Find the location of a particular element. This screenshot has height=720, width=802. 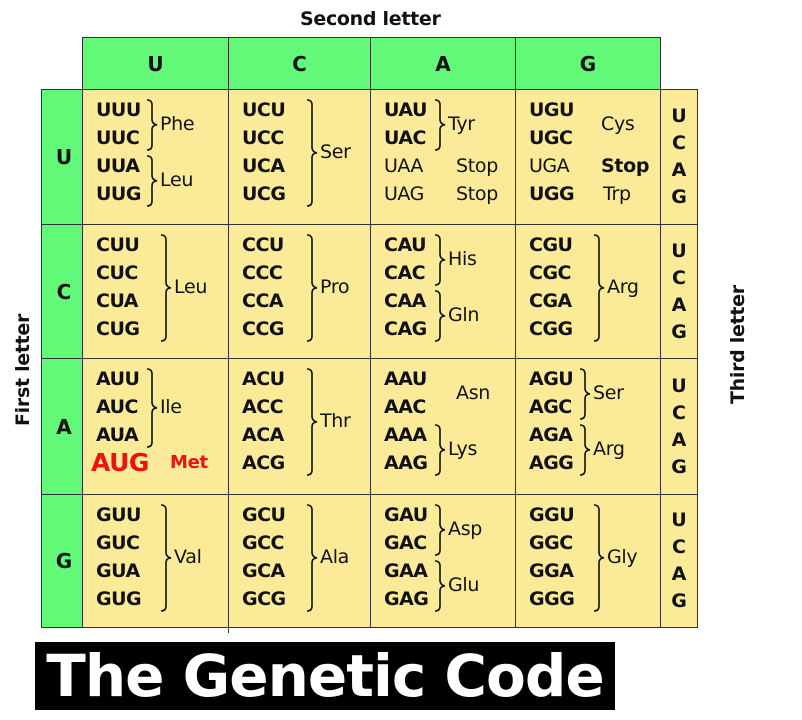

codon: AGA is located at coordinates (551, 435).